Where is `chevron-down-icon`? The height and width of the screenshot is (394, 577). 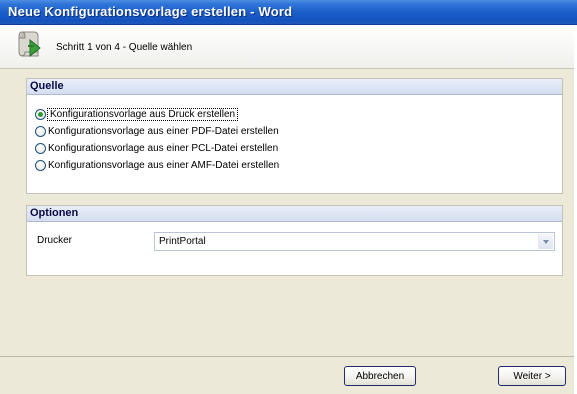
chevron-down-icon is located at coordinates (545, 241).